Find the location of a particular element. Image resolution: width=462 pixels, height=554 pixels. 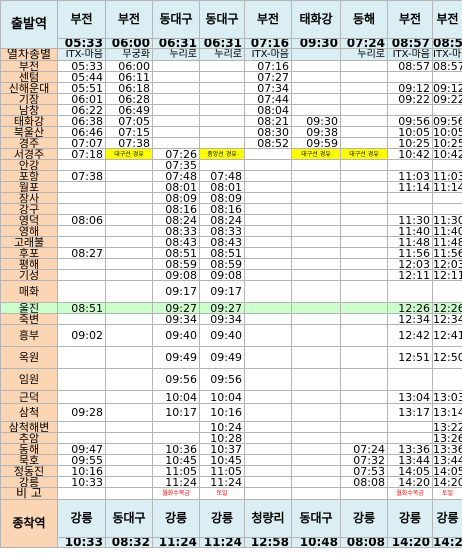

train-end-time: 11:24 is located at coordinates (176, 542).